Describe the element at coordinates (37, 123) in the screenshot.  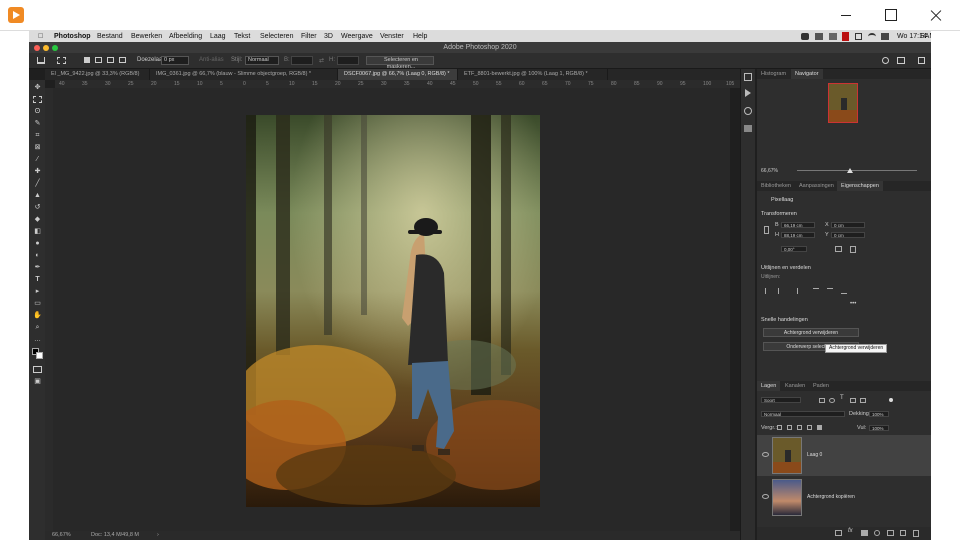
I see `quick-select-tool-icon: ✎` at that location.